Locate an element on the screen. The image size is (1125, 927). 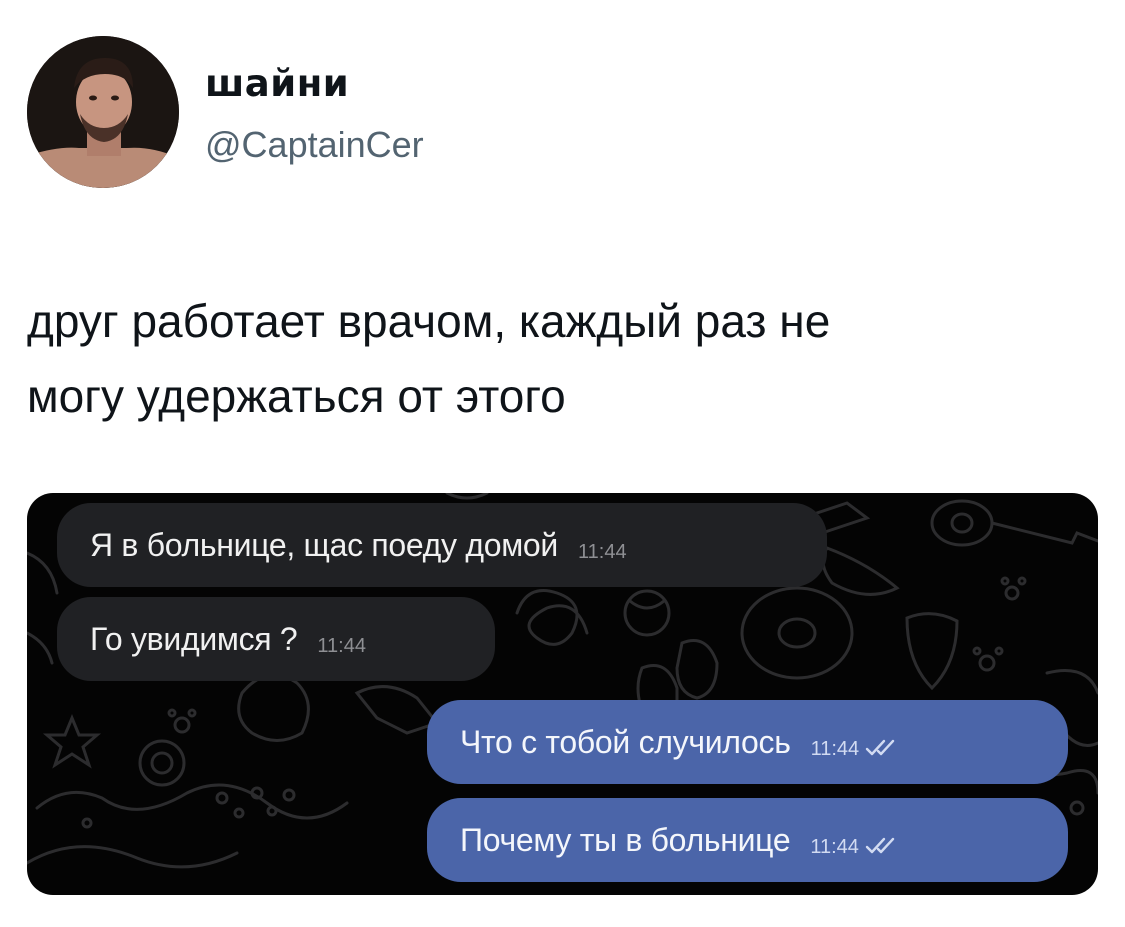
avatar-photo is located at coordinates (103, 112).